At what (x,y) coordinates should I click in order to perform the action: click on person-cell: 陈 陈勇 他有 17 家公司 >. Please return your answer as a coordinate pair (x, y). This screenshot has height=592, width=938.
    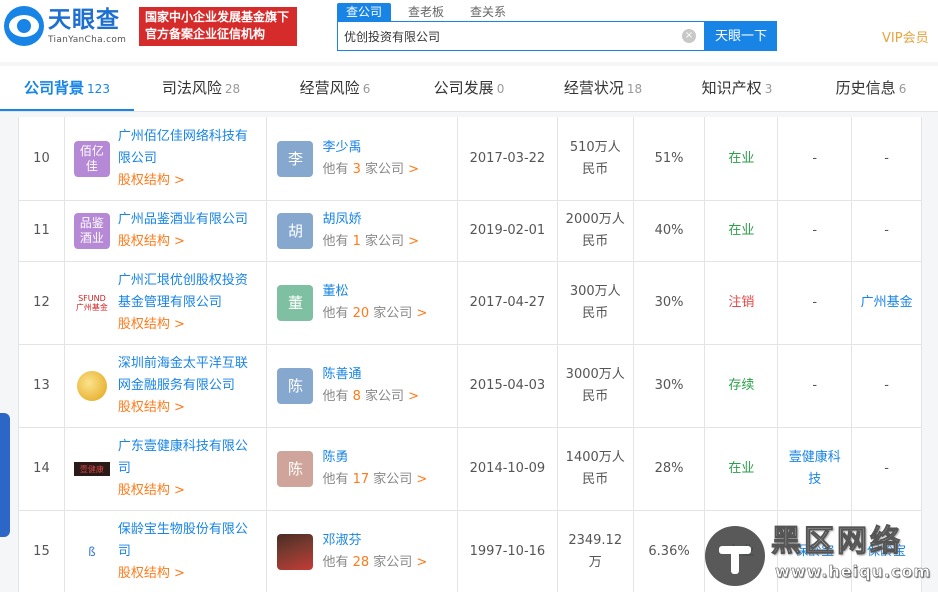
    Looking at the image, I should click on (363, 469).